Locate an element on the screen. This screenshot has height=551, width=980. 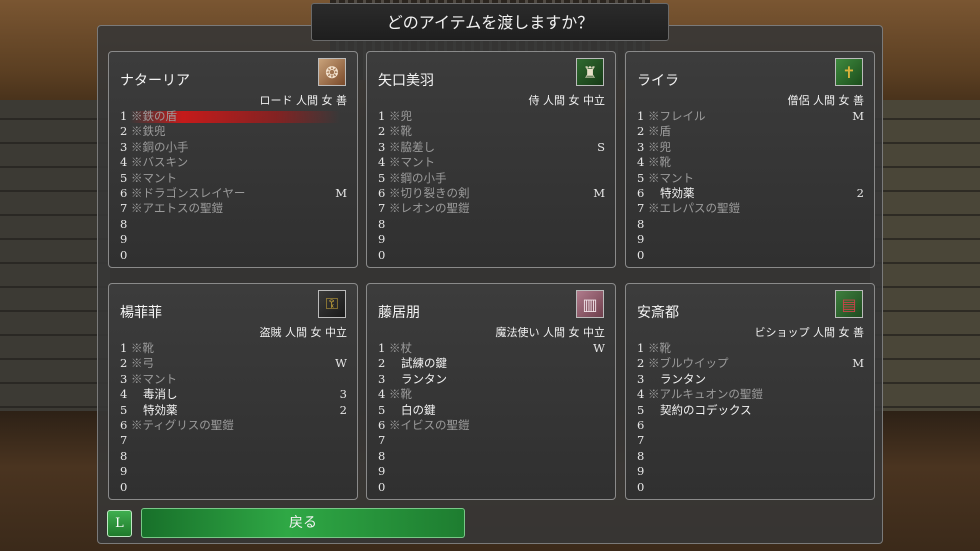
item-row: 6 特効薬 2 is located at coordinates (750, 193).